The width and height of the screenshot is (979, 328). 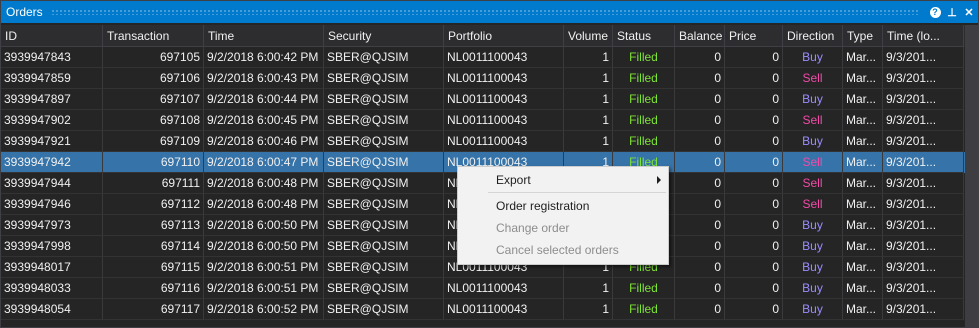 I want to click on cell-id: 3939947946, so click(x=52, y=204).